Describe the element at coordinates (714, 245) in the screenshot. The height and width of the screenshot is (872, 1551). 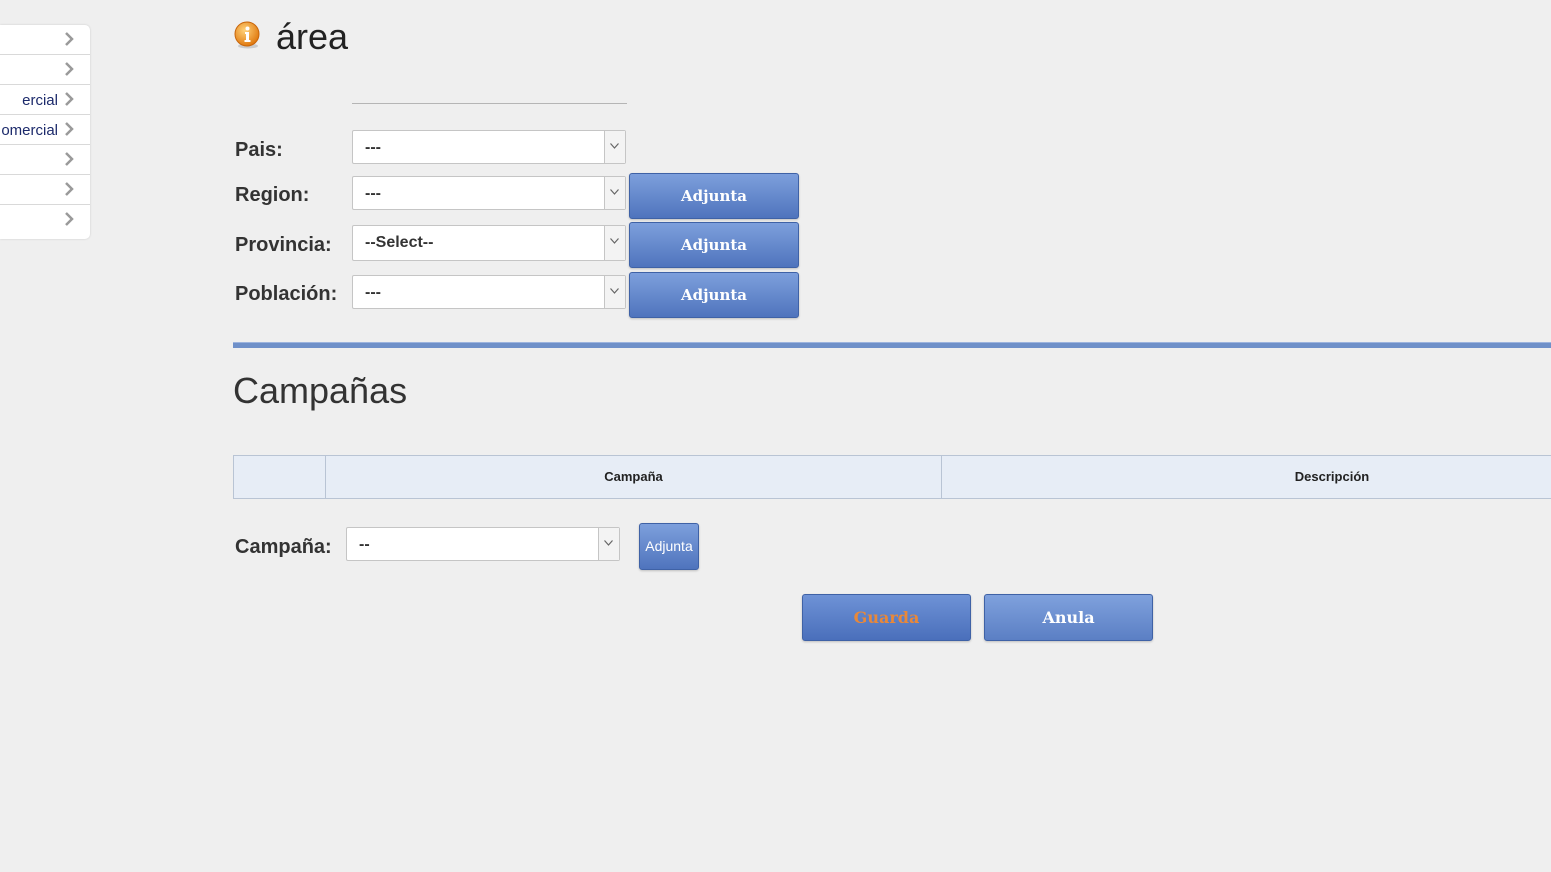
I see `provincia-adjunta-button: Adjunta` at that location.